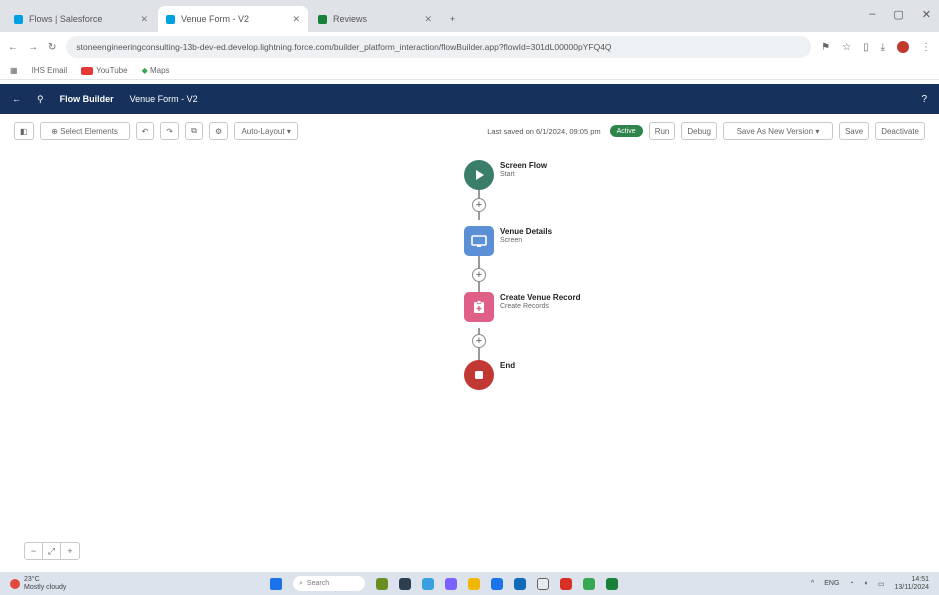 This screenshot has height=595, width=939. Describe the element at coordinates (926, 14) in the screenshot. I see `close-window-icon: ✕` at that location.